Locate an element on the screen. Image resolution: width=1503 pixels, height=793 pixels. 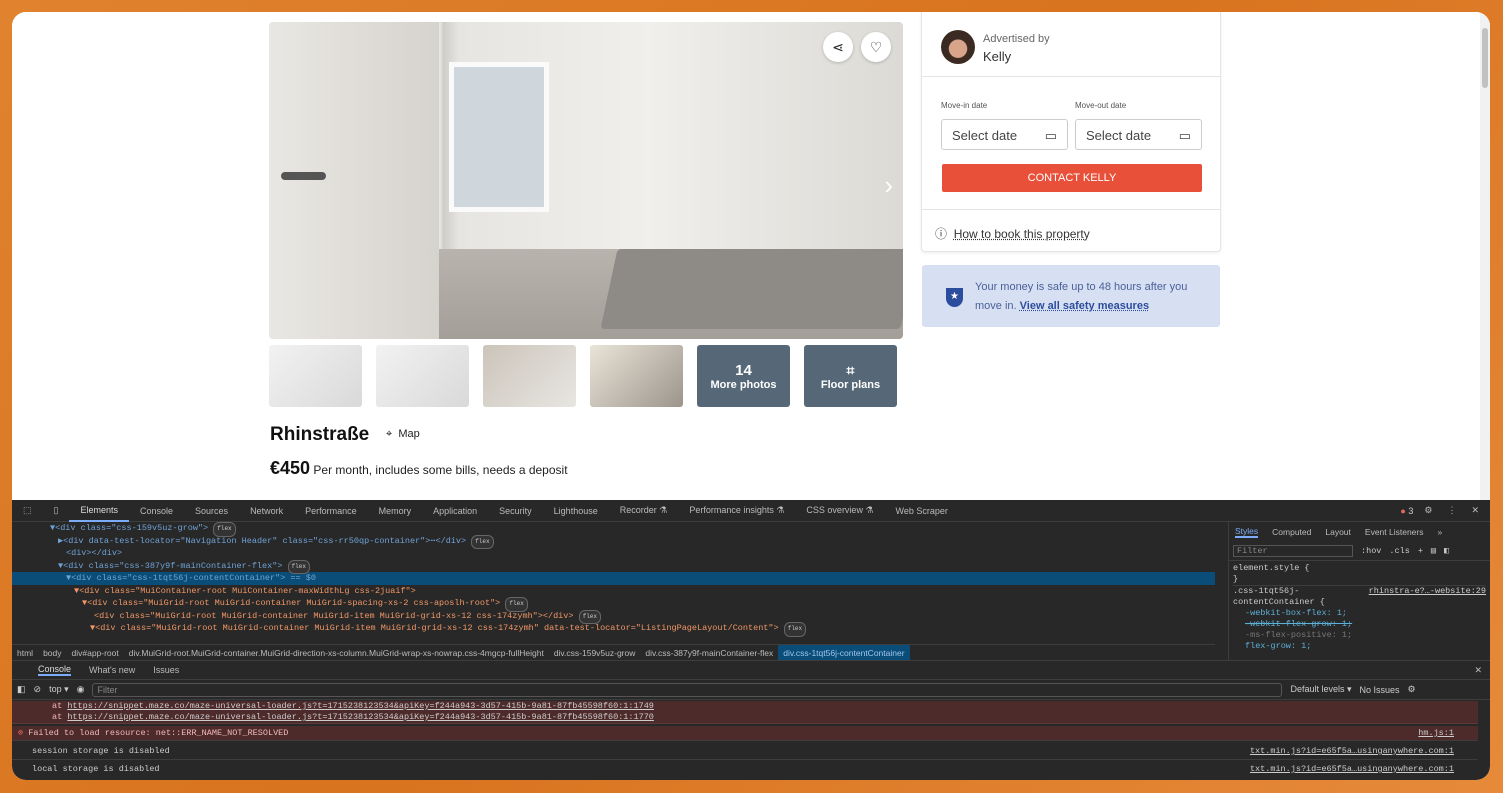
breadcrumb-item: div.css-159v5uz-grow is located at coordinates (595, 653).